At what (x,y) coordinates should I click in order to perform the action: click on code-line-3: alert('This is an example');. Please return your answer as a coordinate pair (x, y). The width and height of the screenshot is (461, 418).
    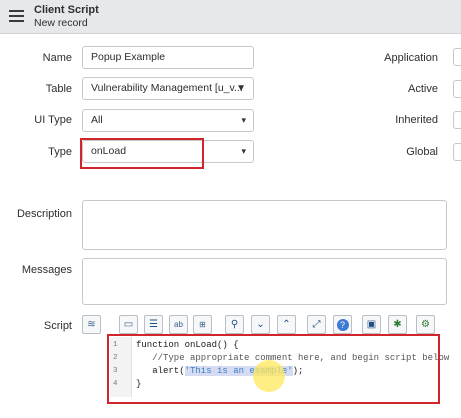
    Looking at the image, I should click on (219, 371).